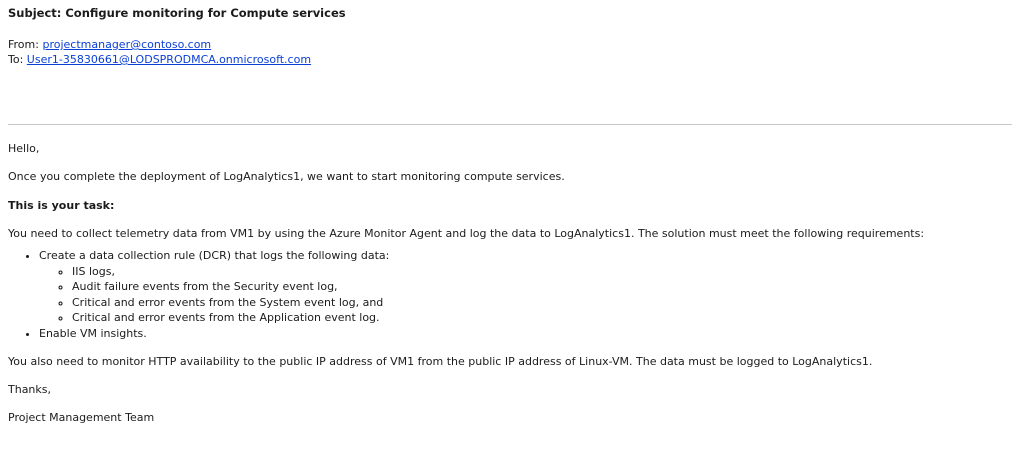 The width and height of the screenshot is (1012, 469). I want to click on from-label: From:, so click(25, 44).